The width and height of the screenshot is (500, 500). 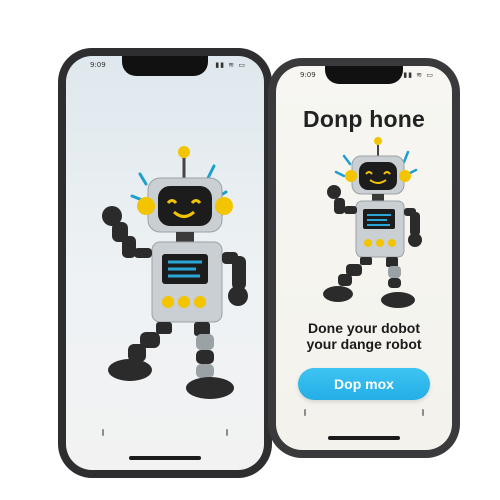 What do you see at coordinates (364, 384) in the screenshot?
I see `primary-cta-button: Dop mox` at bounding box center [364, 384].